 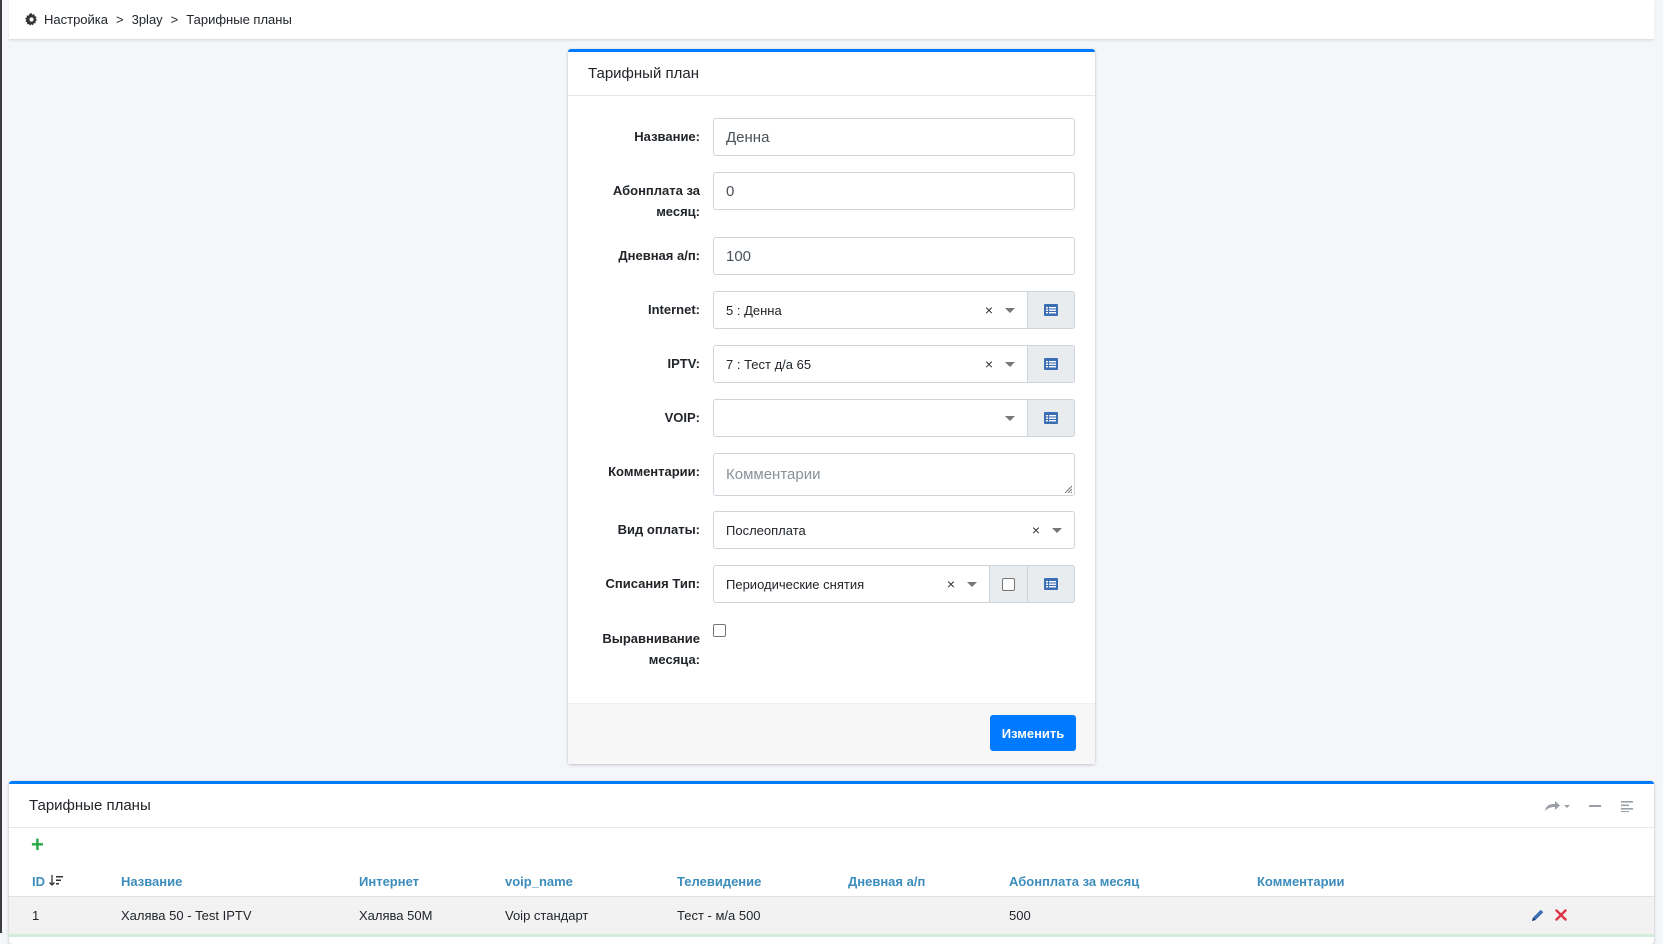 What do you see at coordinates (719, 881) in the screenshot?
I see `column-header-tv: Телевидение` at bounding box center [719, 881].